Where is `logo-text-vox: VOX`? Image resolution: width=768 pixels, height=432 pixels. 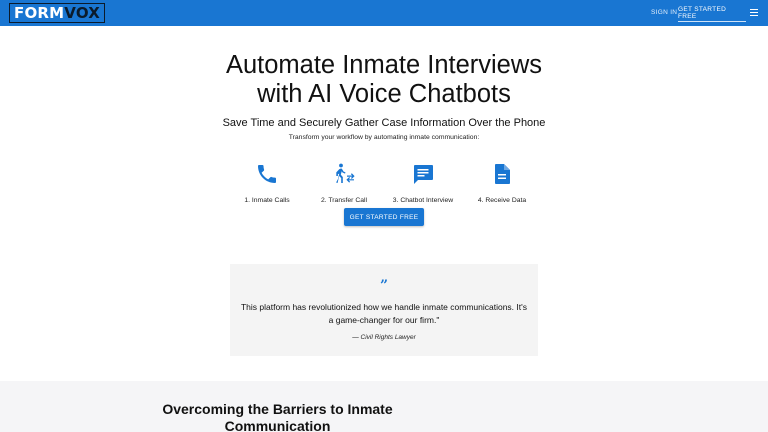
logo-text-vox: VOX is located at coordinates (82, 13).